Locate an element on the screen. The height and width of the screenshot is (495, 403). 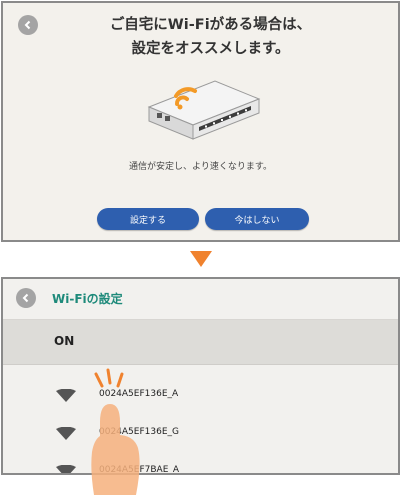
settings-title: Wi-Fiの設定 is located at coordinates (87, 299).